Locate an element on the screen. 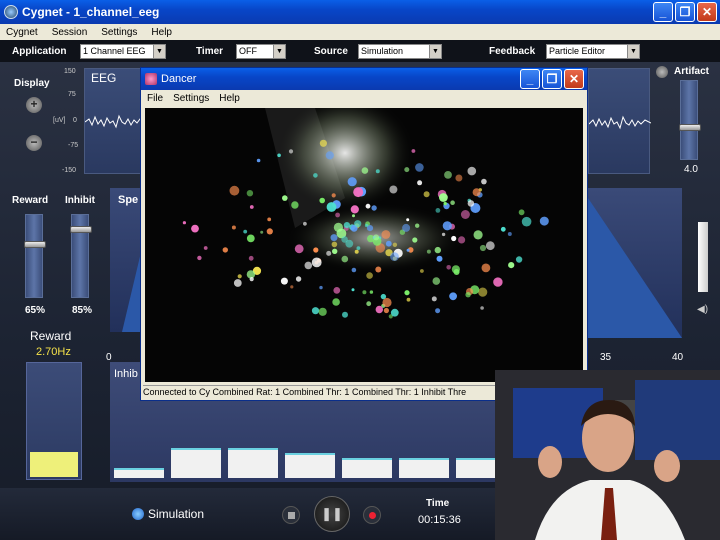 This screenshot has height=540, width=720. eeg-tick: 0 is located at coordinates (75, 120).